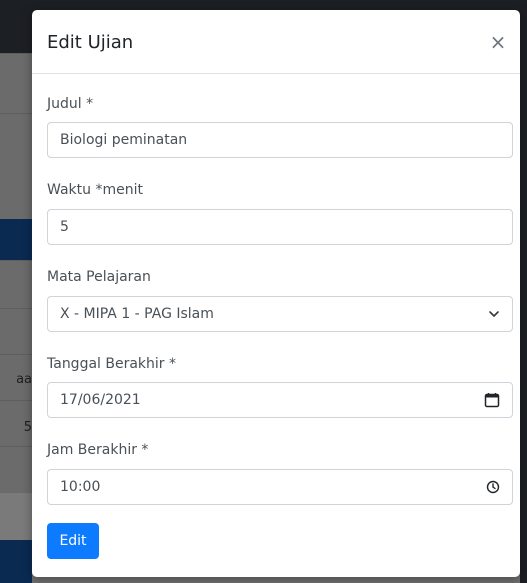  I want to click on subject-label: Mata Pelajaran, so click(99, 277).